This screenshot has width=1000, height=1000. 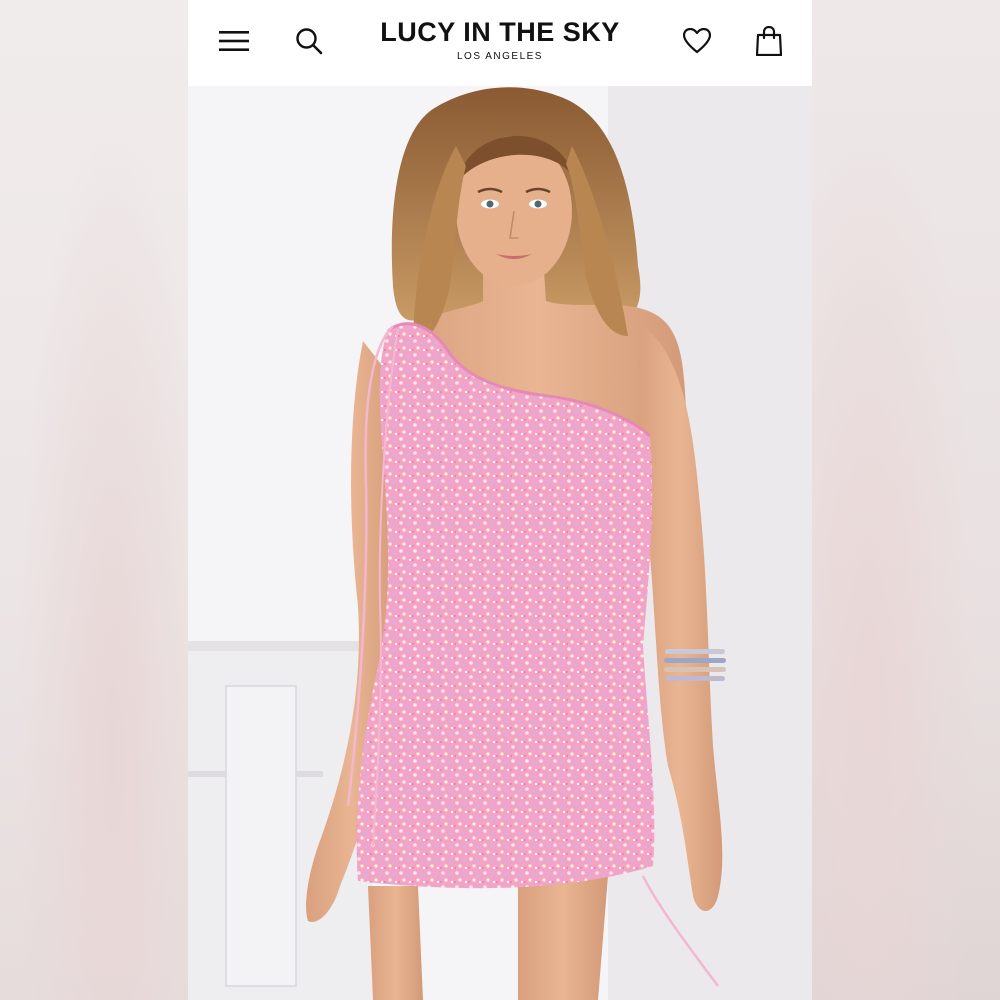 What do you see at coordinates (500, 32) in the screenshot?
I see `brand-title: LUCY IN THE SKY` at bounding box center [500, 32].